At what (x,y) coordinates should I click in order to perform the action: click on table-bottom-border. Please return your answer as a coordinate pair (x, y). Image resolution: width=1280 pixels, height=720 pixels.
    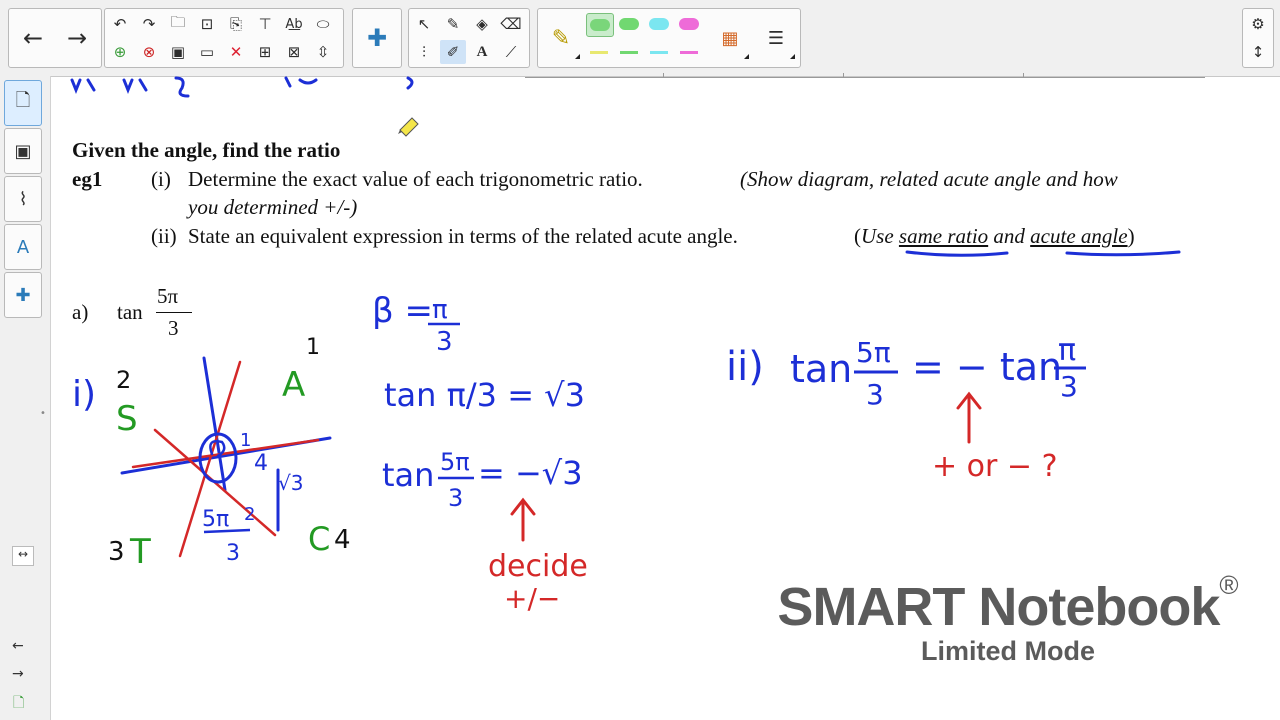
    Looking at the image, I should click on (865, 77).